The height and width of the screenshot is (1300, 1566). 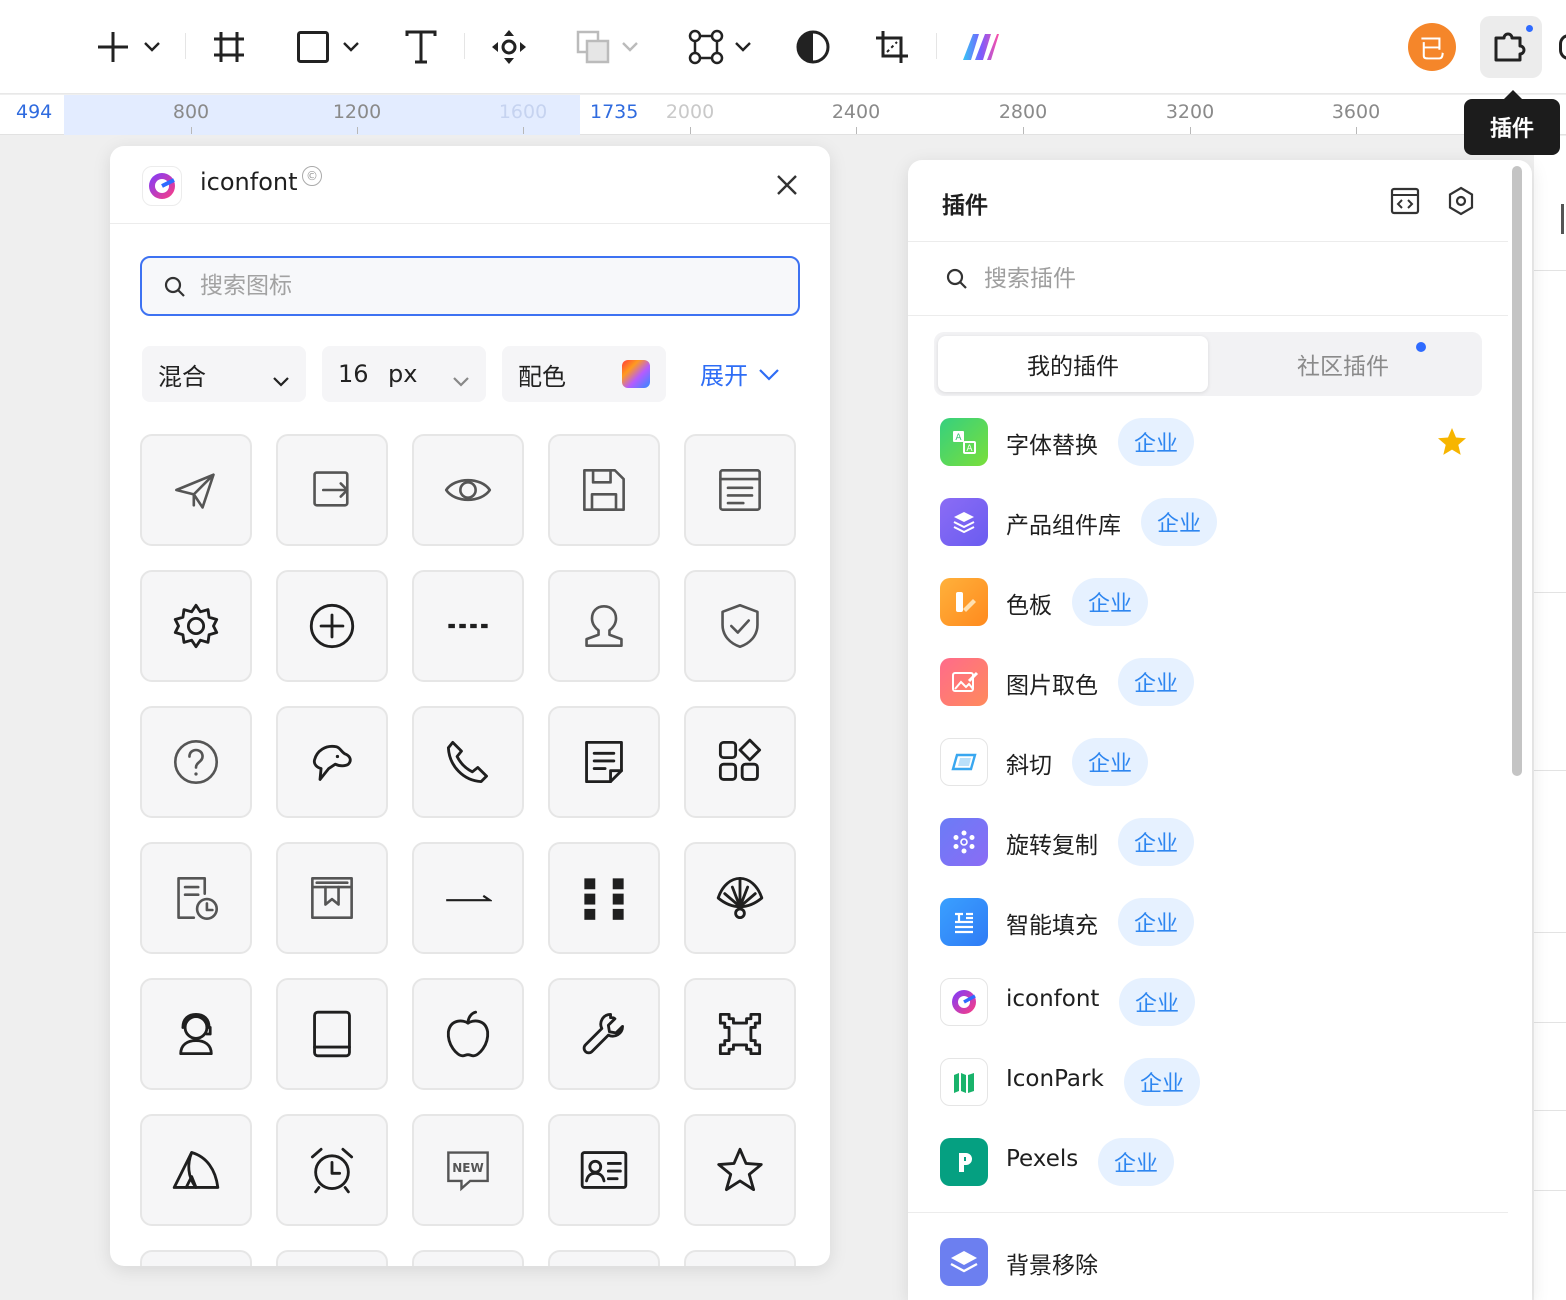 I want to click on plugin-tabs: 我的插件 社区插件, so click(x=1208, y=364).